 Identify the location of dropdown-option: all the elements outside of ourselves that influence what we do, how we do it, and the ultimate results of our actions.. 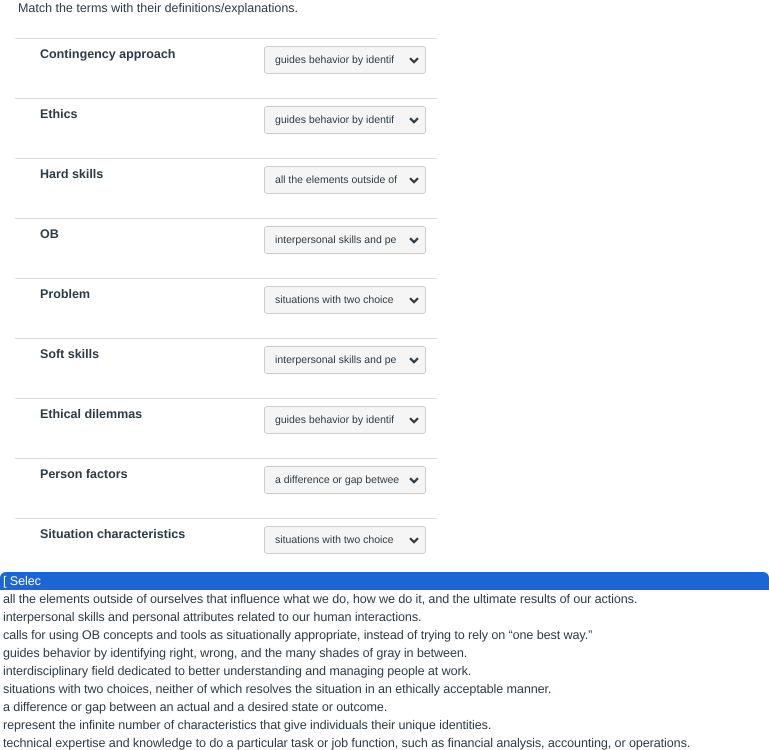
(384, 599).